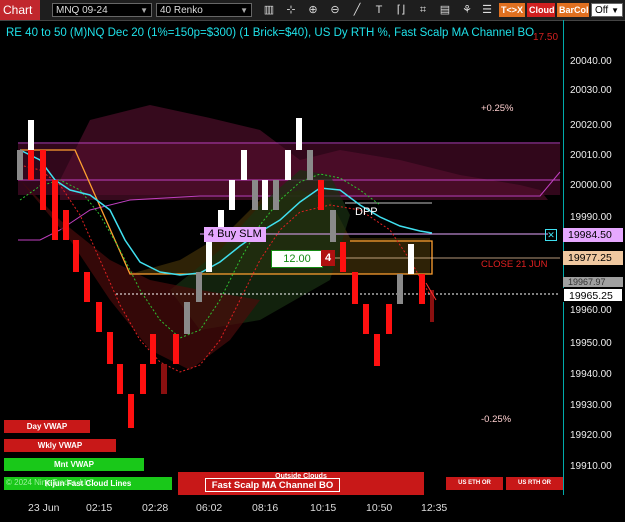 The height and width of the screenshot is (522, 625). What do you see at coordinates (328, 258) in the screenshot?
I see `order-count-badge: 4` at bounding box center [328, 258].